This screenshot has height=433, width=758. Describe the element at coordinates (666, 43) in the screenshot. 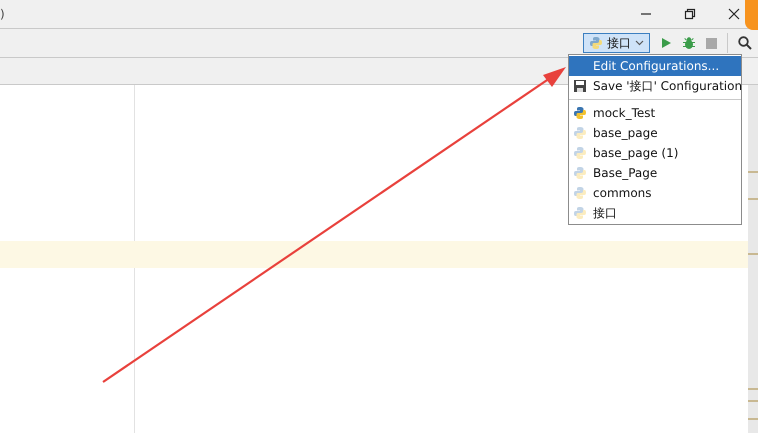

I see `run-icon` at that location.